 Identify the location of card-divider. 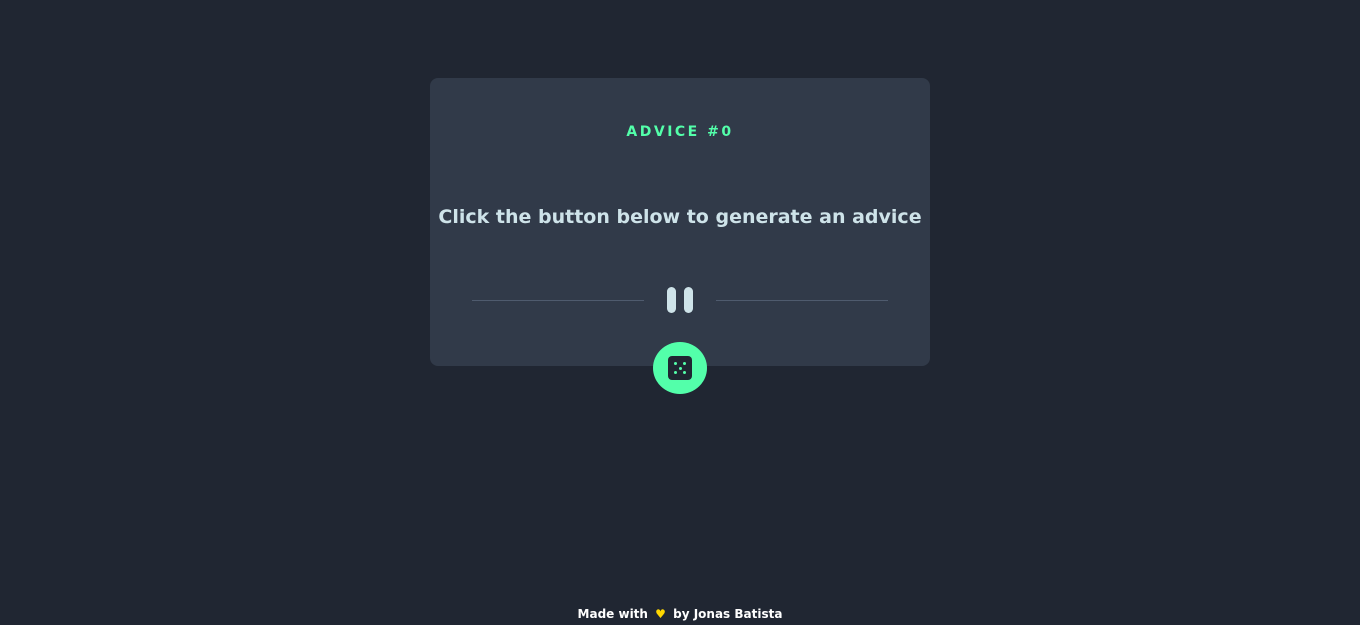
(680, 300).